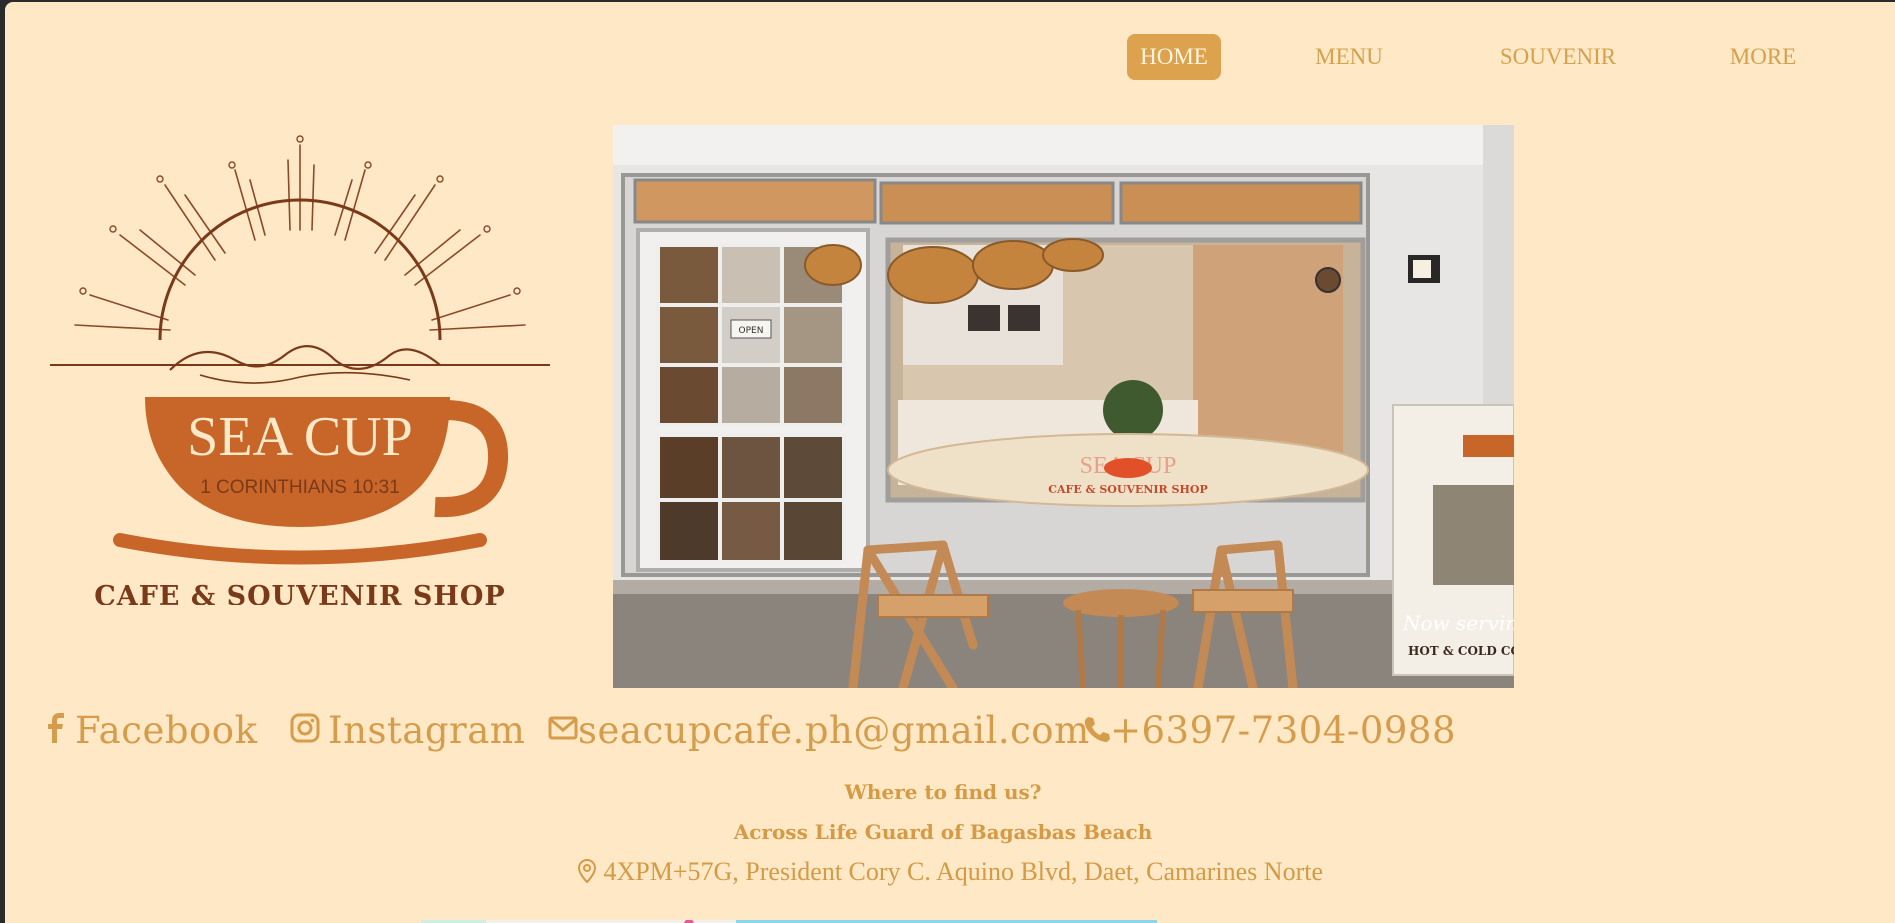  I want to click on nav-more: MORE, so click(1763, 57).